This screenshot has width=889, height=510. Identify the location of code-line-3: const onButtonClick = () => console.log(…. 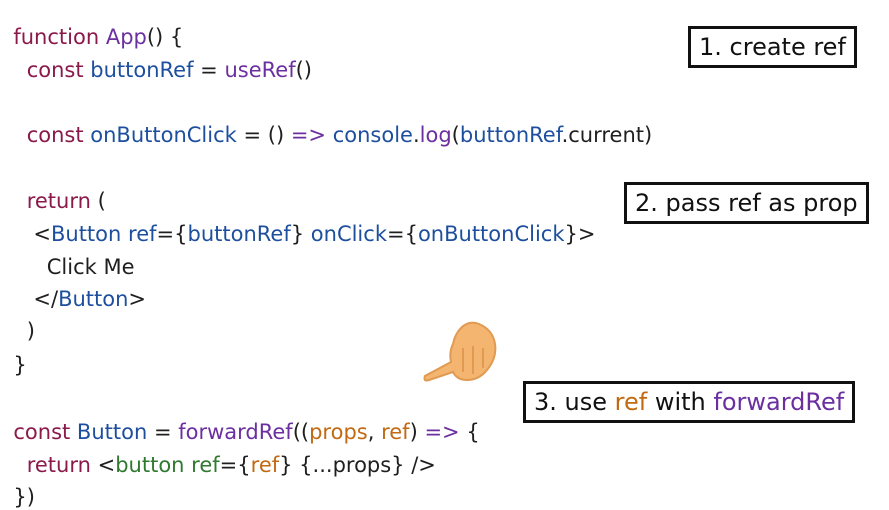
(326, 122).